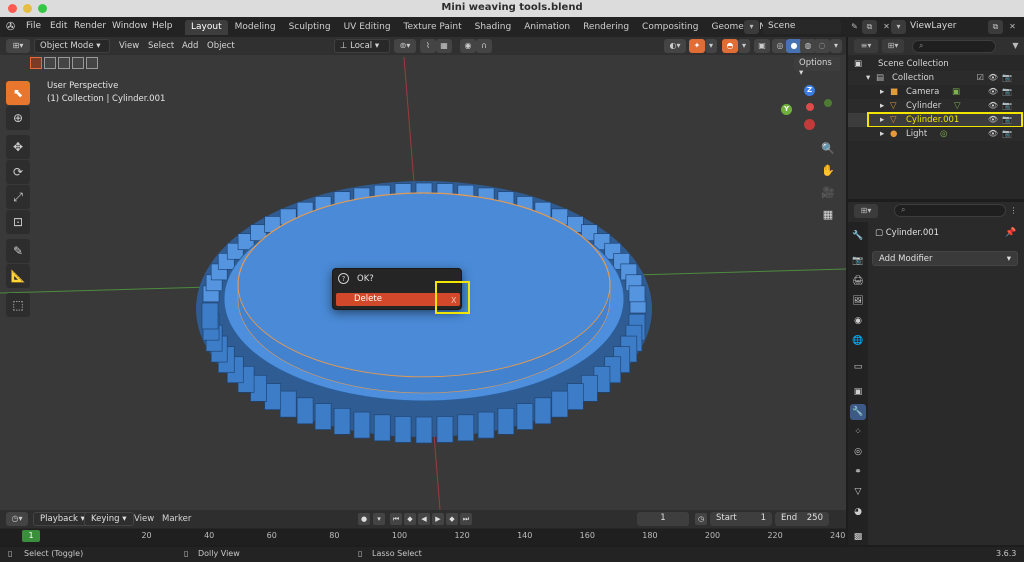  What do you see at coordinates (810, 107) in the screenshot?
I see `gizmo-x-axis` at bounding box center [810, 107].